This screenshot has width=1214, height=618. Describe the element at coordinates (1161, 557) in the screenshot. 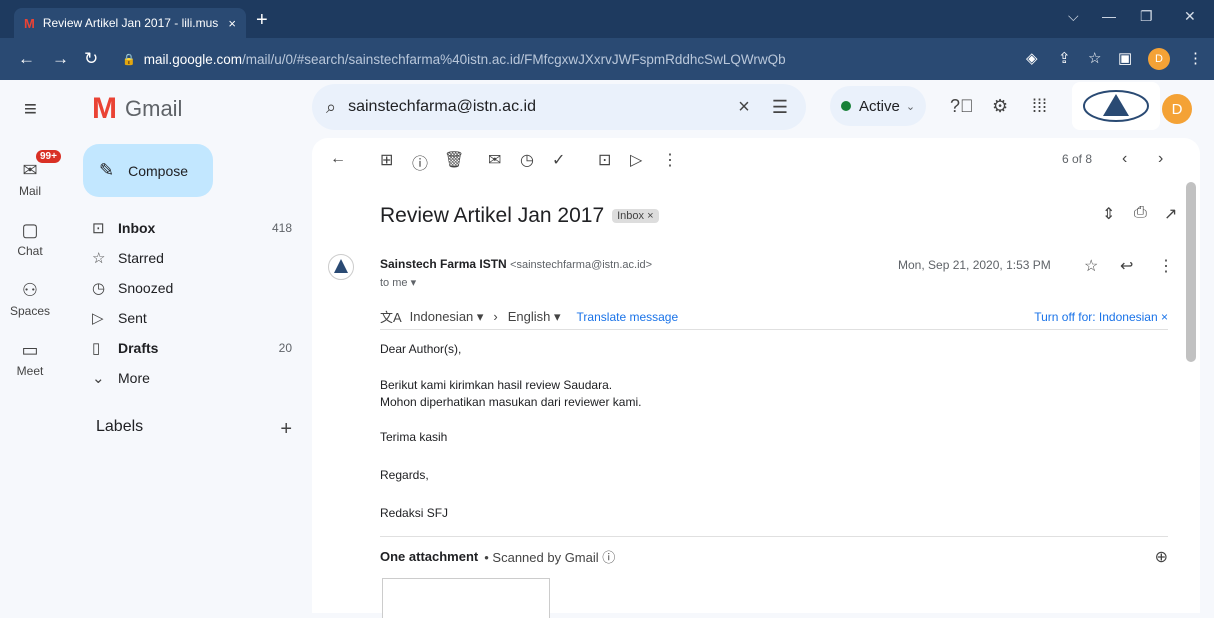

I see `add-to-drive-icon: ⊕` at that location.